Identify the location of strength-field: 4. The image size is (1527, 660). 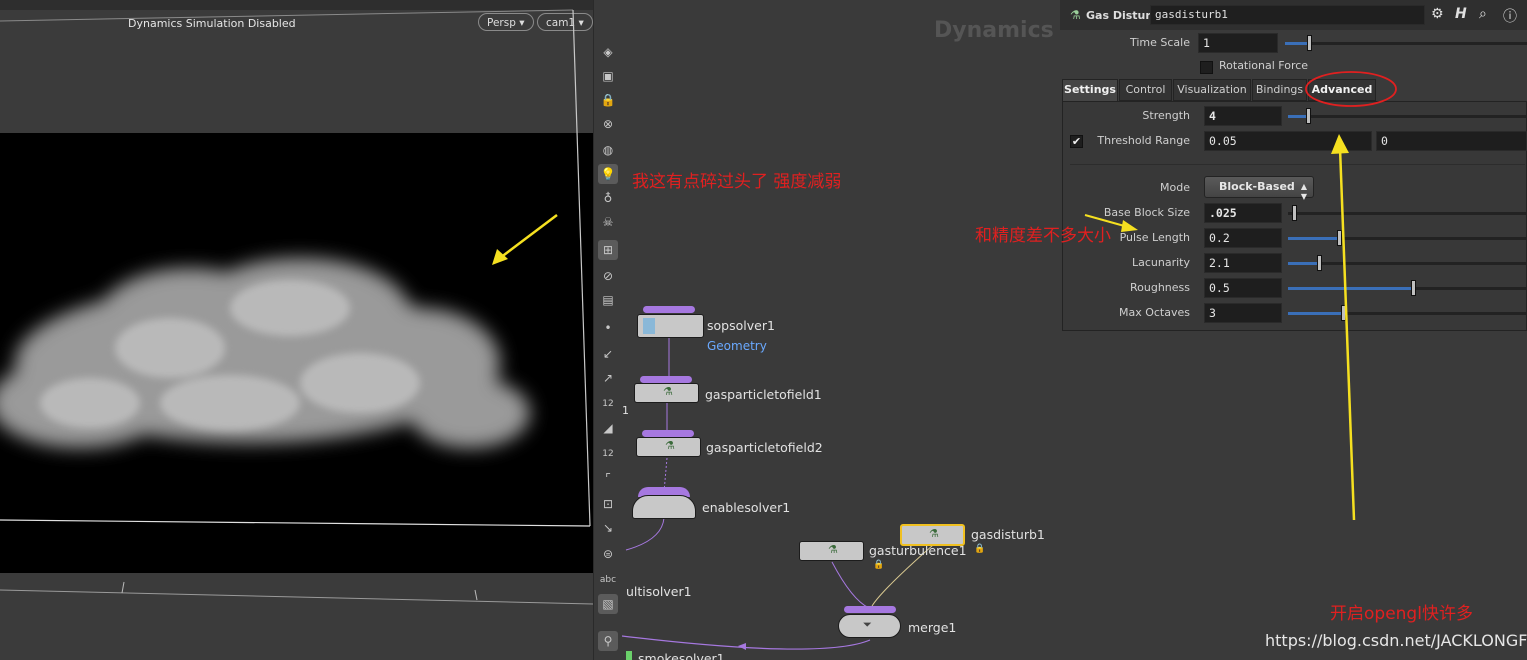
(1243, 116).